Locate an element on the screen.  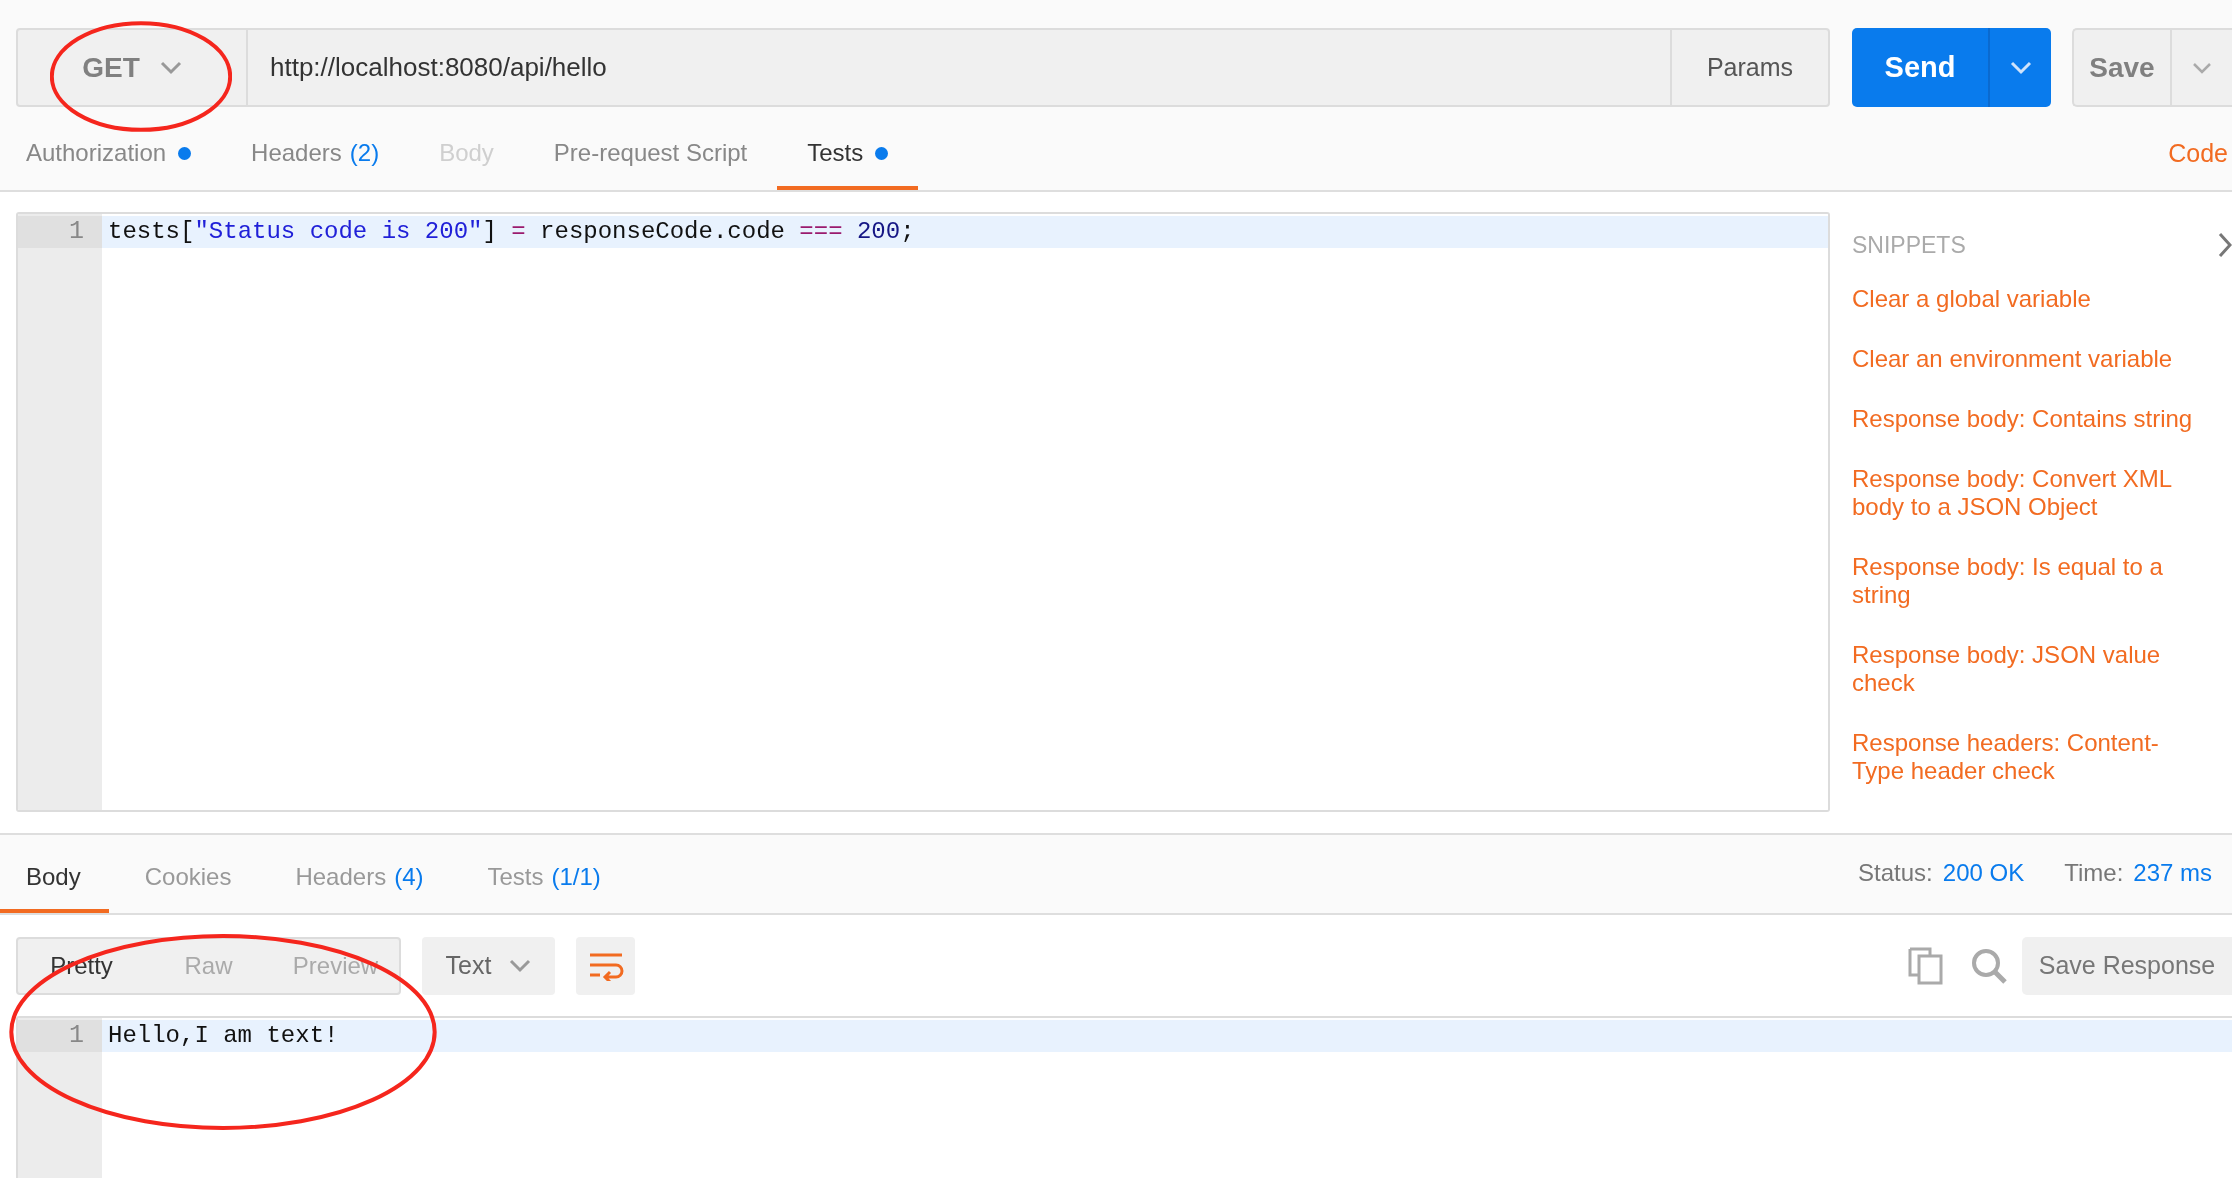
response-tab: Cookies is located at coordinates (188, 879).